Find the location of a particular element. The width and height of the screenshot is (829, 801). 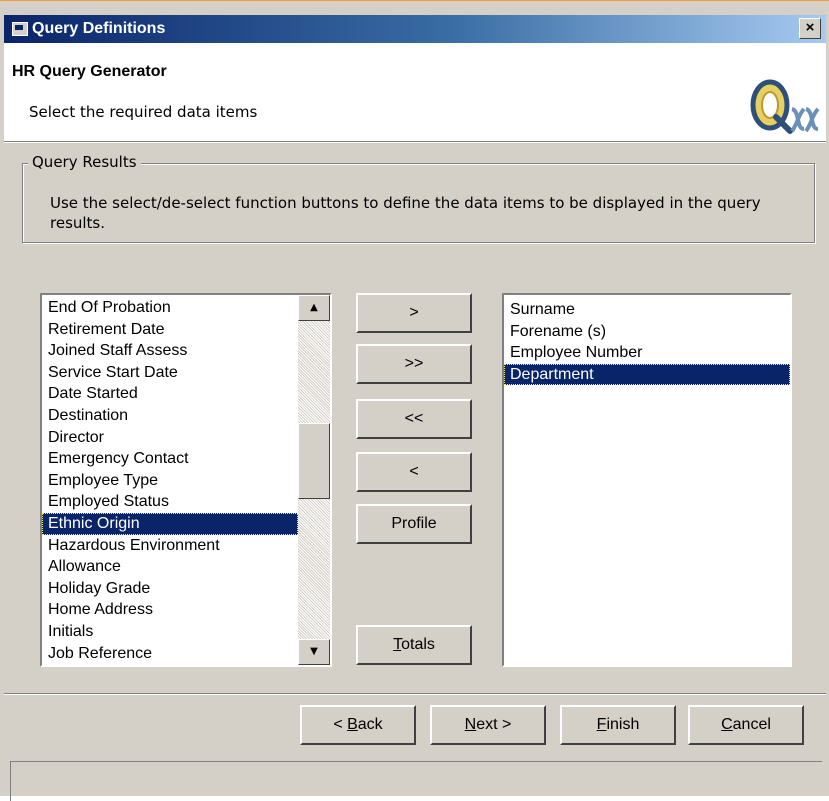

available-list-item: End Of Probation is located at coordinates (170, 308).